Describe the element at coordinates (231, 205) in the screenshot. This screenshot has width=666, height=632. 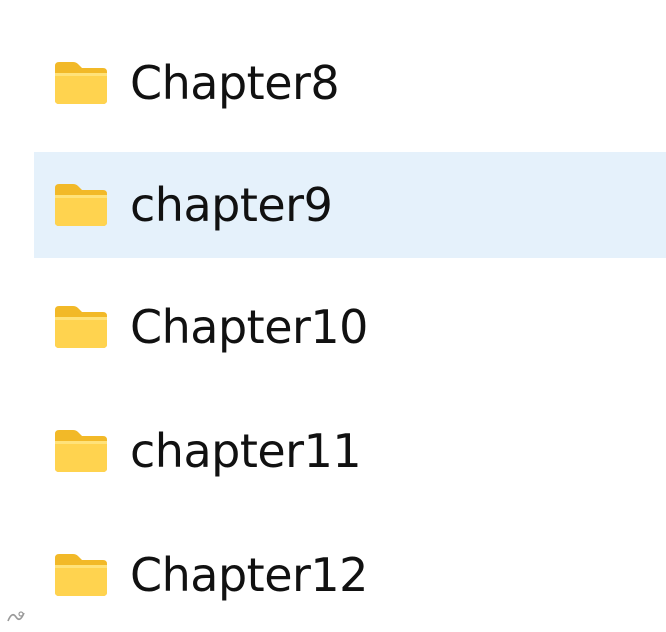
I see `folder-name: chapter9` at that location.